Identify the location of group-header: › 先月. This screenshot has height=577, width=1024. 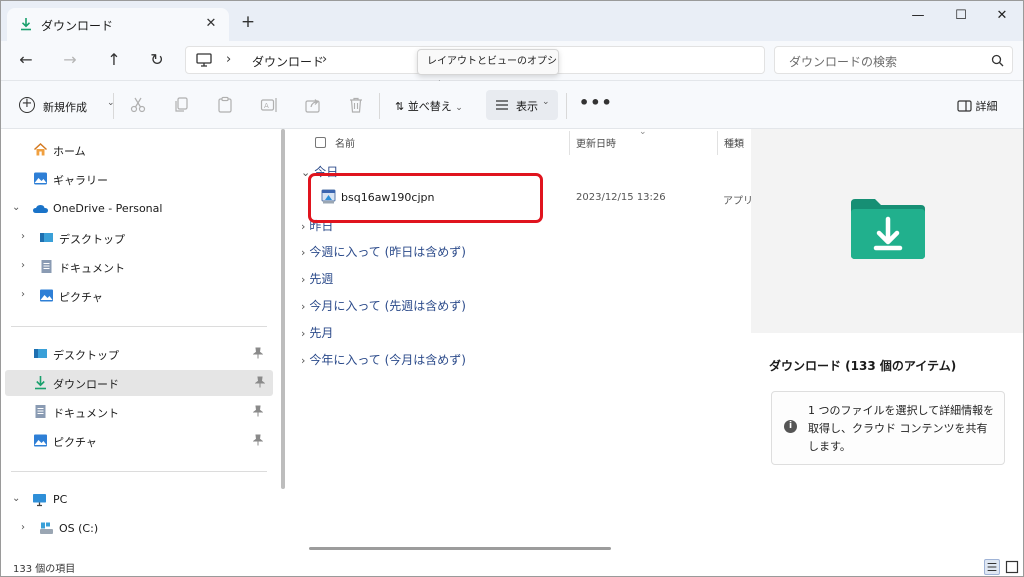
(317, 332).